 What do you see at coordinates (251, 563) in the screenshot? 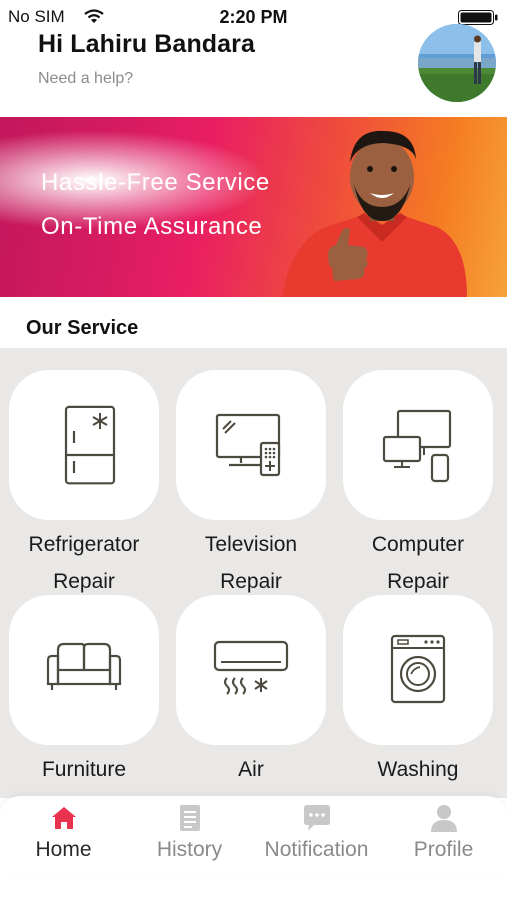
I see `service-label: Television Repair` at bounding box center [251, 563].